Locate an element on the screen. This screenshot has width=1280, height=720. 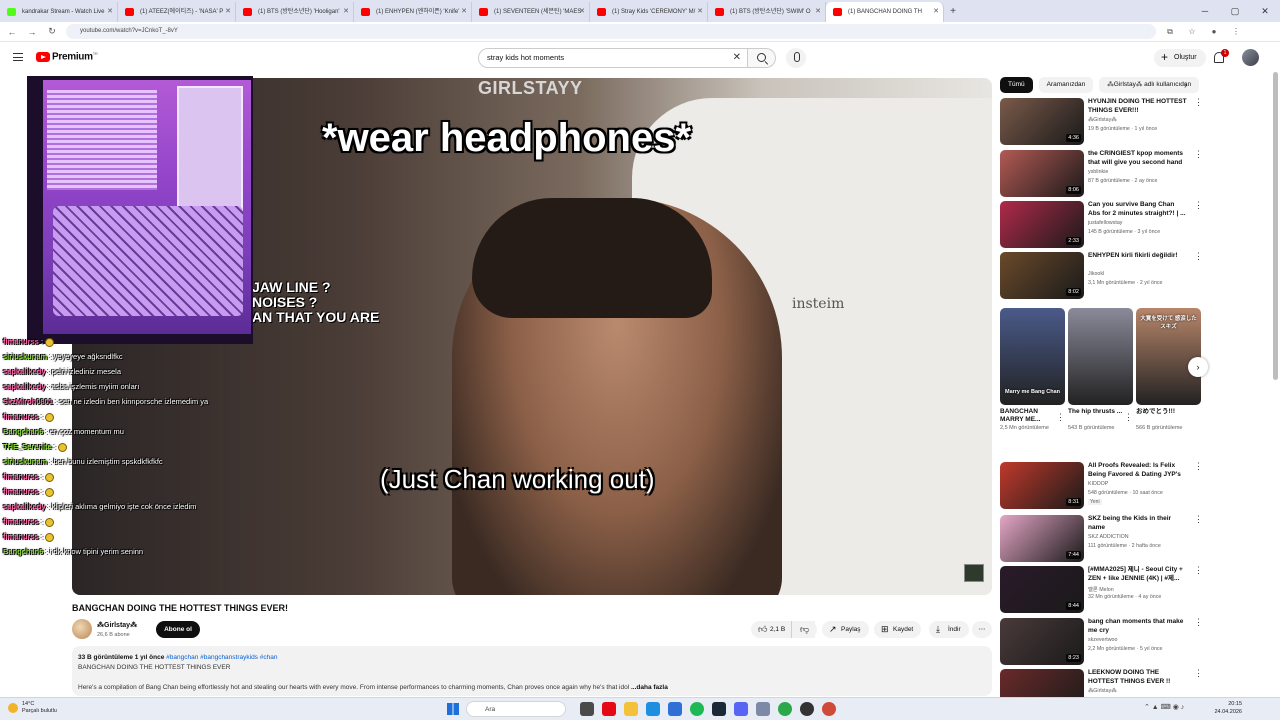
dislike-button: 👎︎ is located at coordinates (804, 629).